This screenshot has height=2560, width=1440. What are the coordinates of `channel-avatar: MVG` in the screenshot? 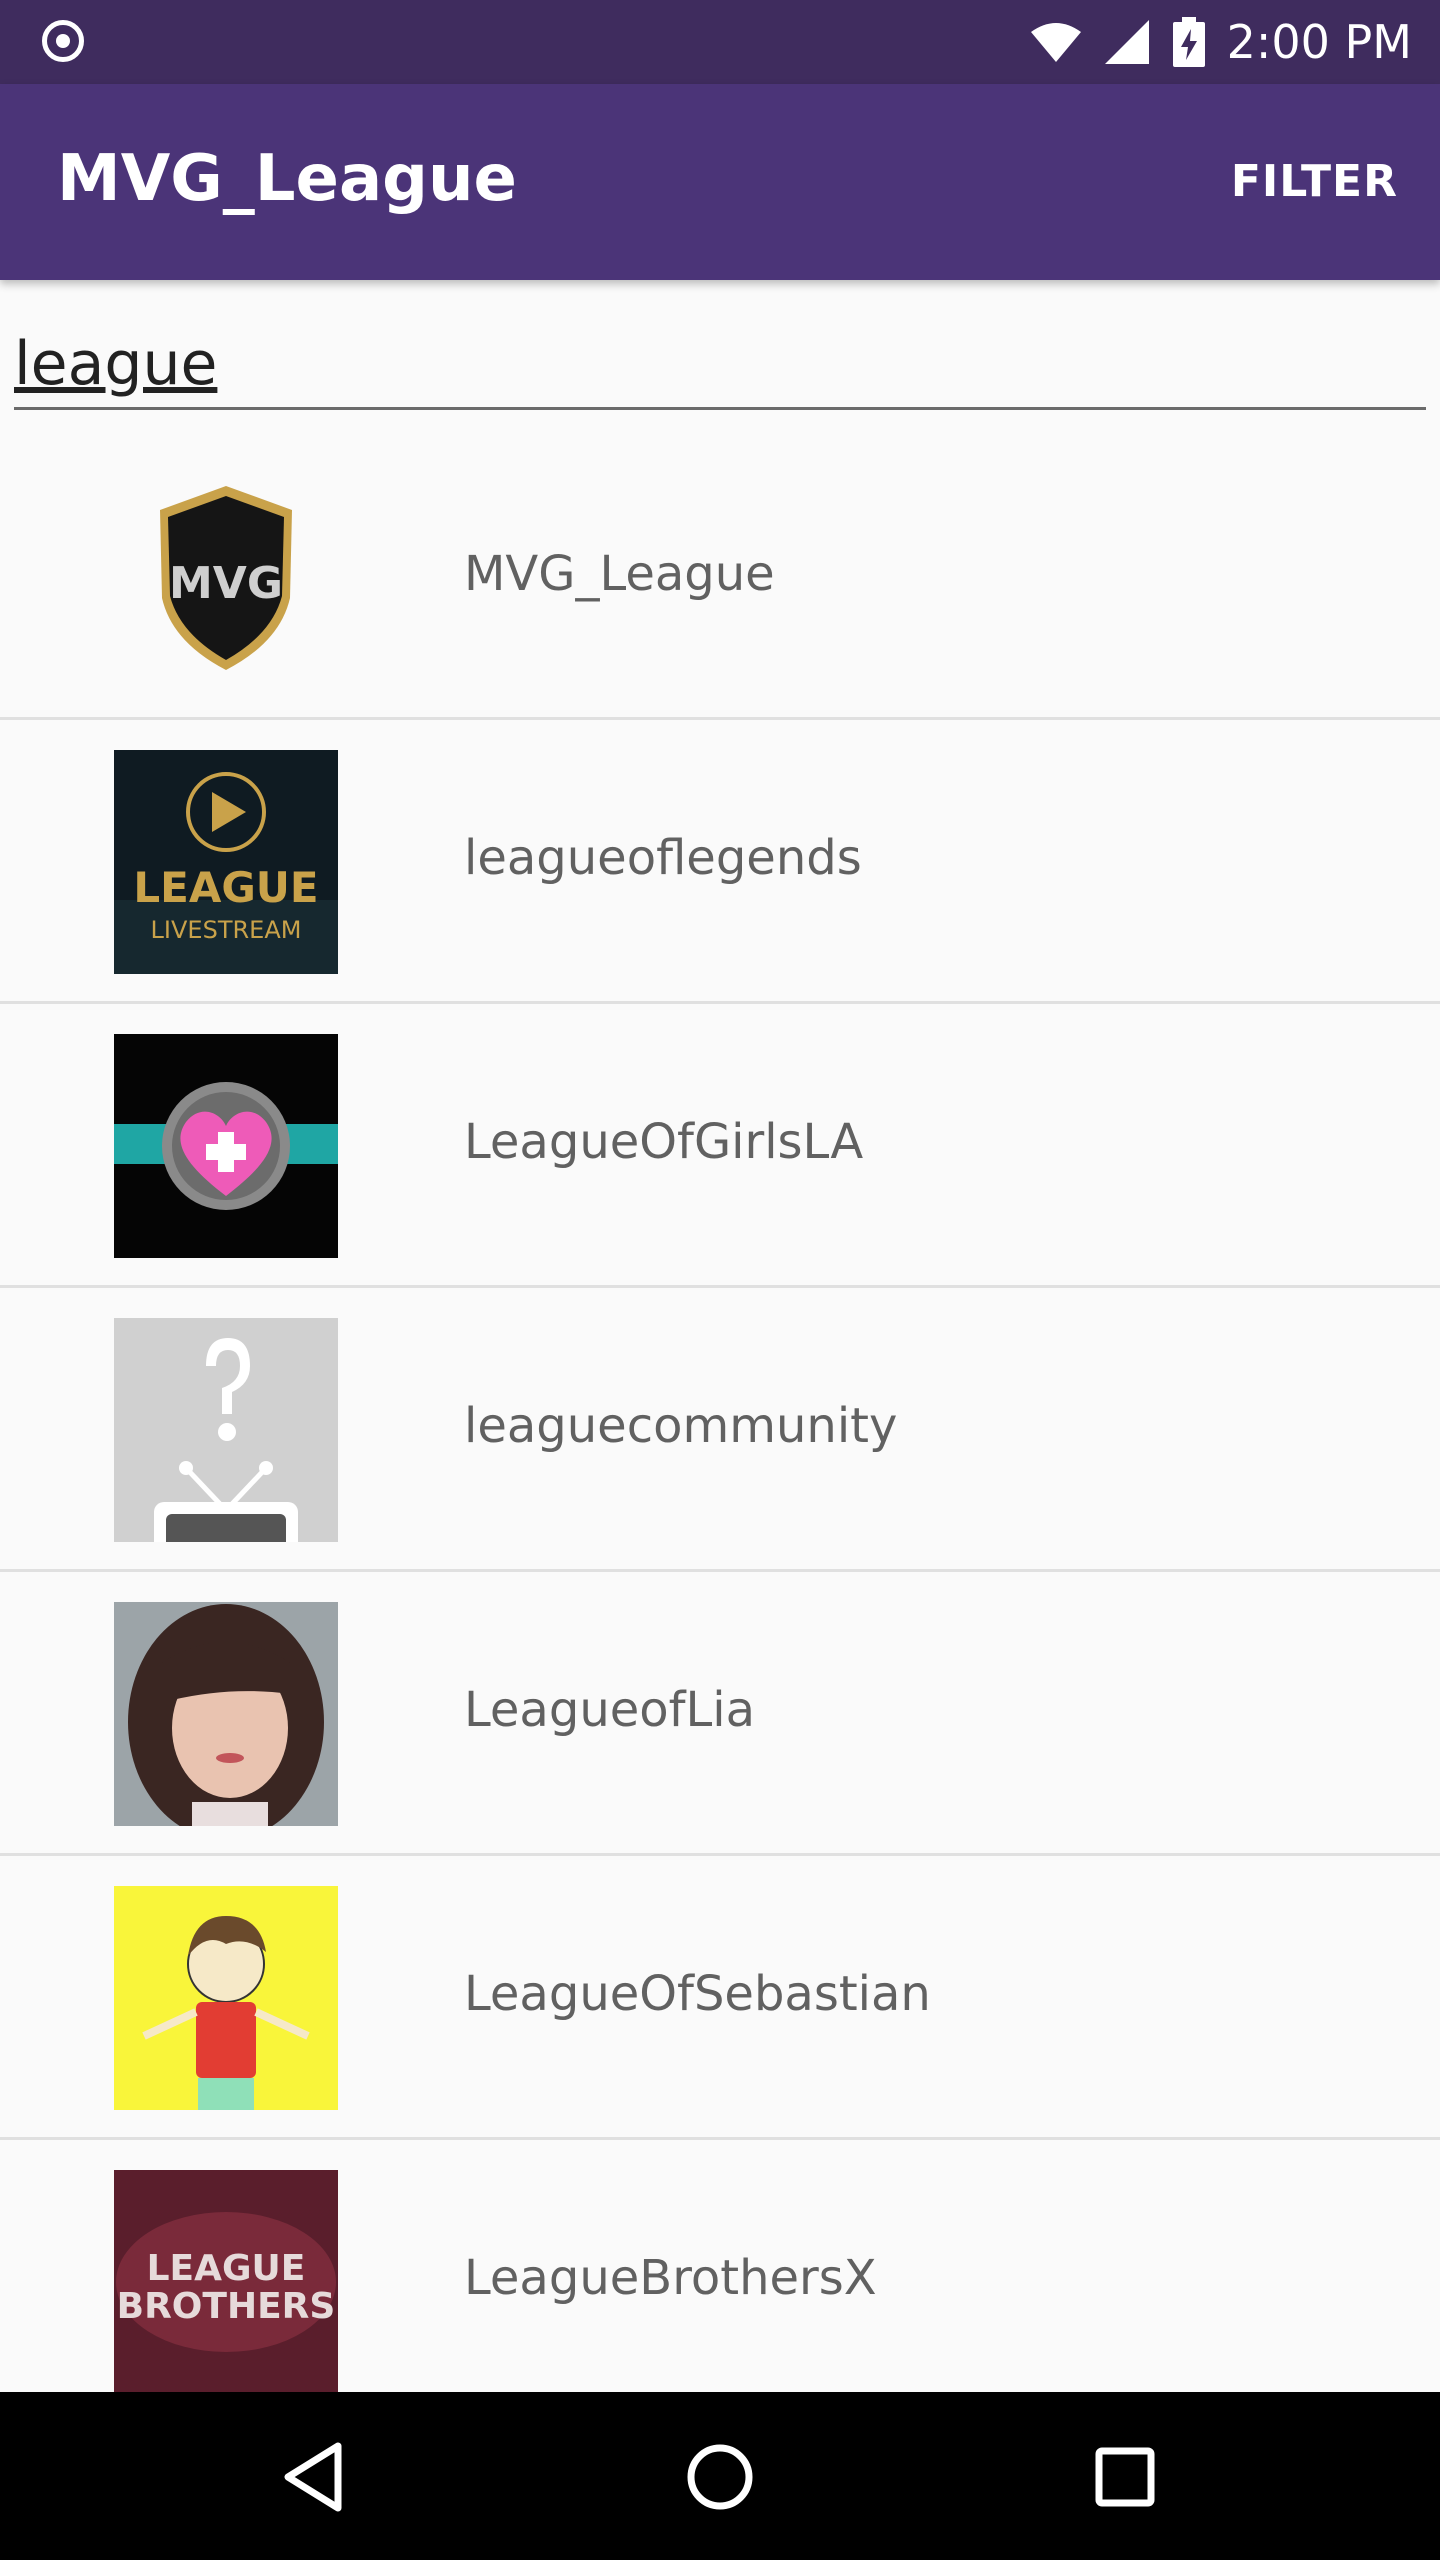 It's located at (226, 578).